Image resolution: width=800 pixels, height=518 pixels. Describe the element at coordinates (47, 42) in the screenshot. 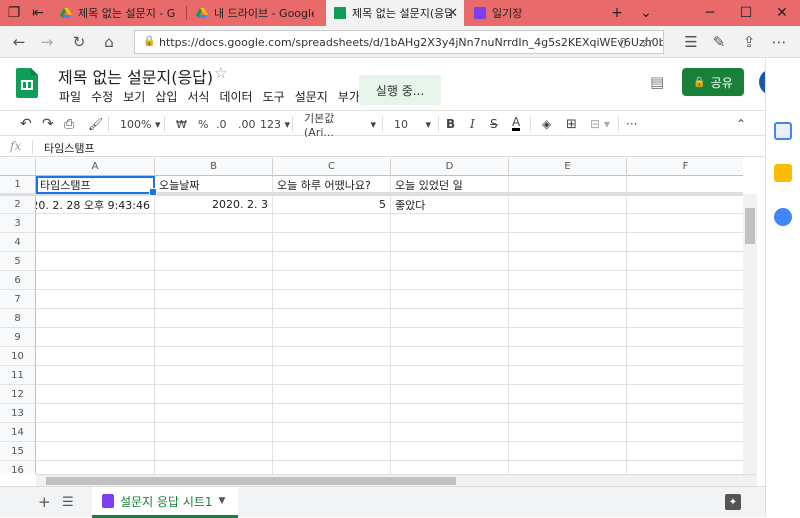

I see `forward-button: →` at that location.